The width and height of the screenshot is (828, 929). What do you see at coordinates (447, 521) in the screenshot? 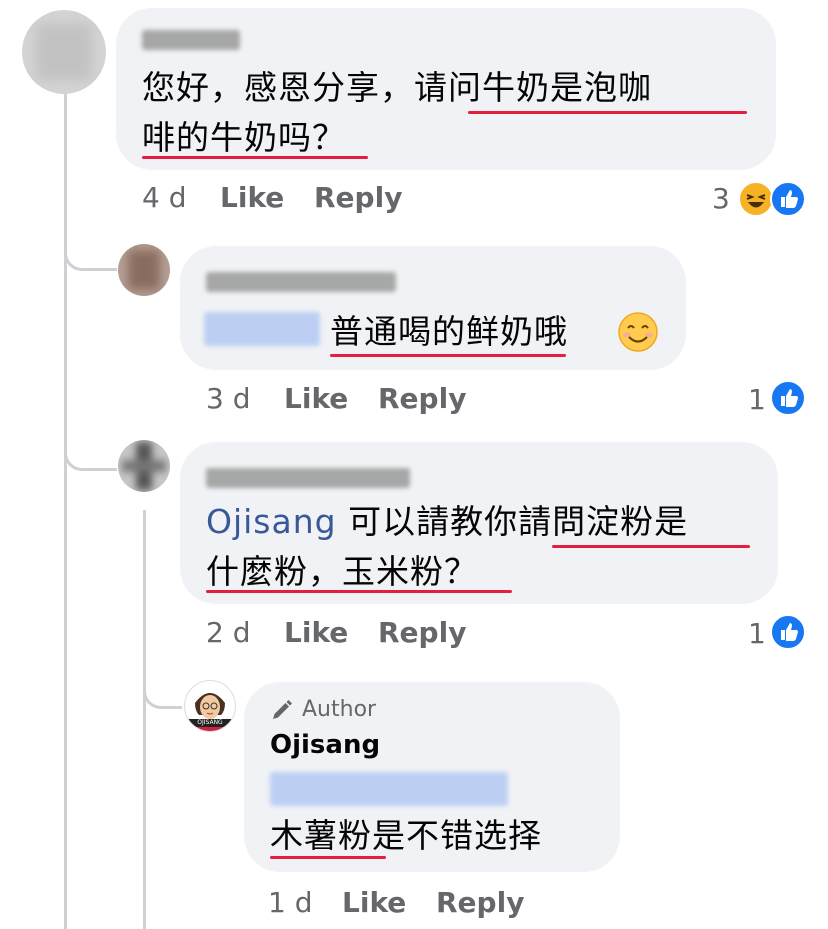
I see `comment-text: Ojisang 可以請教你請問淀粉是` at bounding box center [447, 521].